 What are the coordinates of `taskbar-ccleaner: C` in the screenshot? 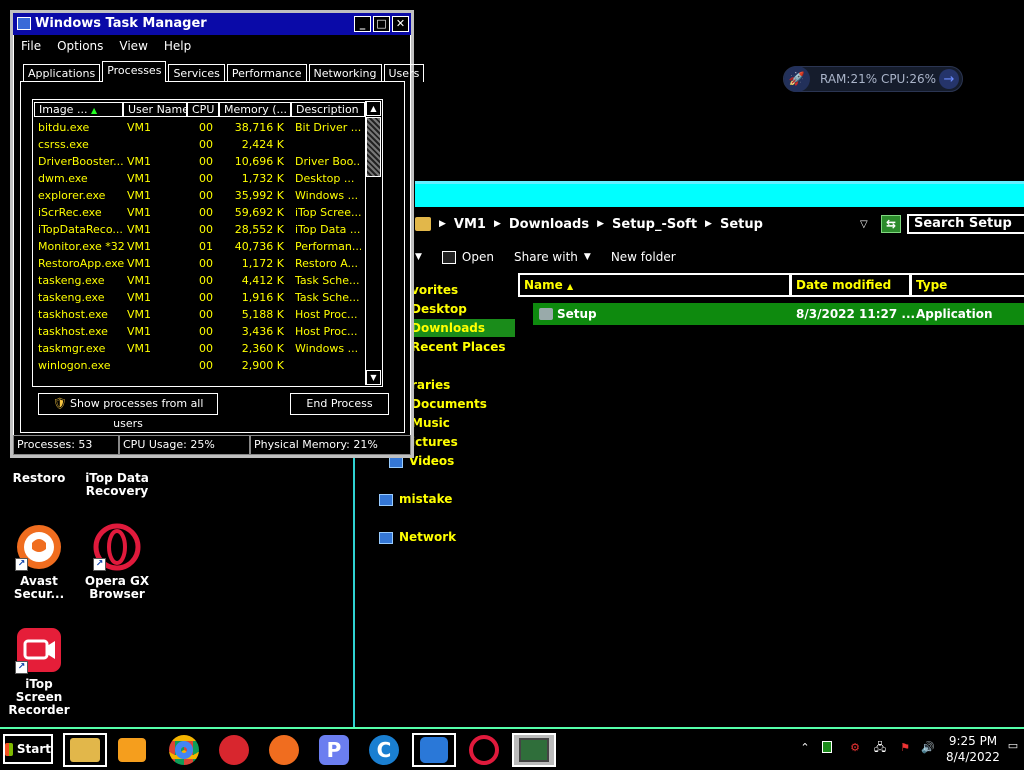 It's located at (384, 750).